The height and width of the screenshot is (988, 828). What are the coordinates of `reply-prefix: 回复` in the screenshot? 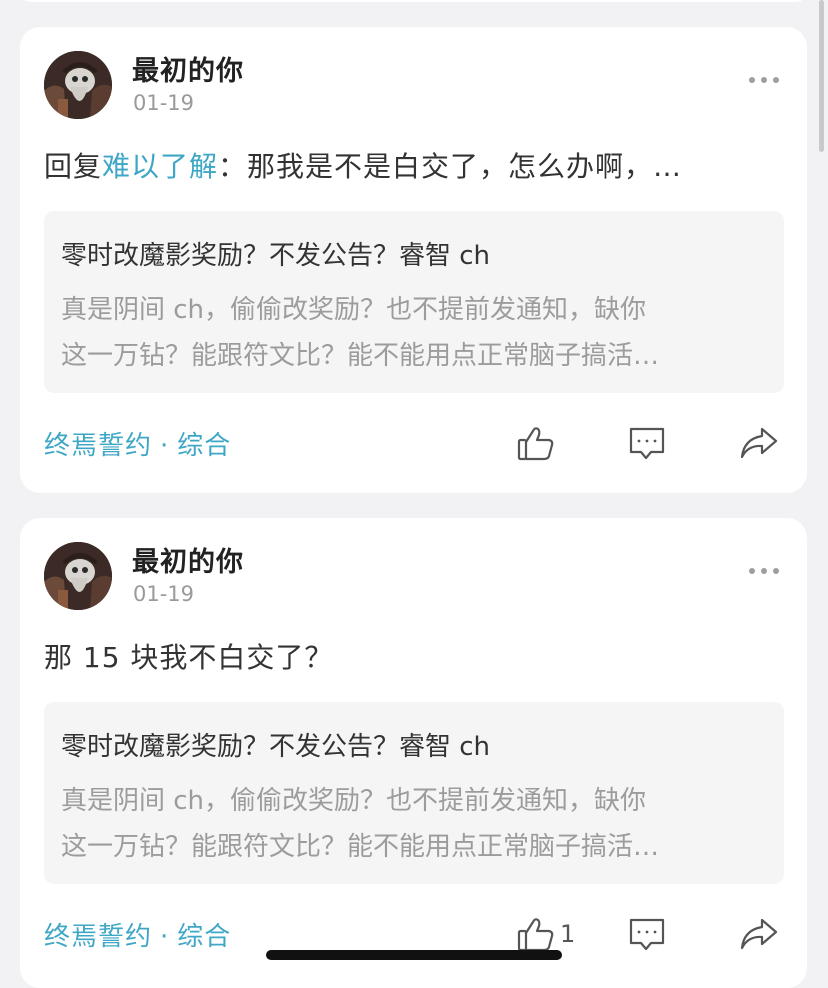 It's located at (73, 166).